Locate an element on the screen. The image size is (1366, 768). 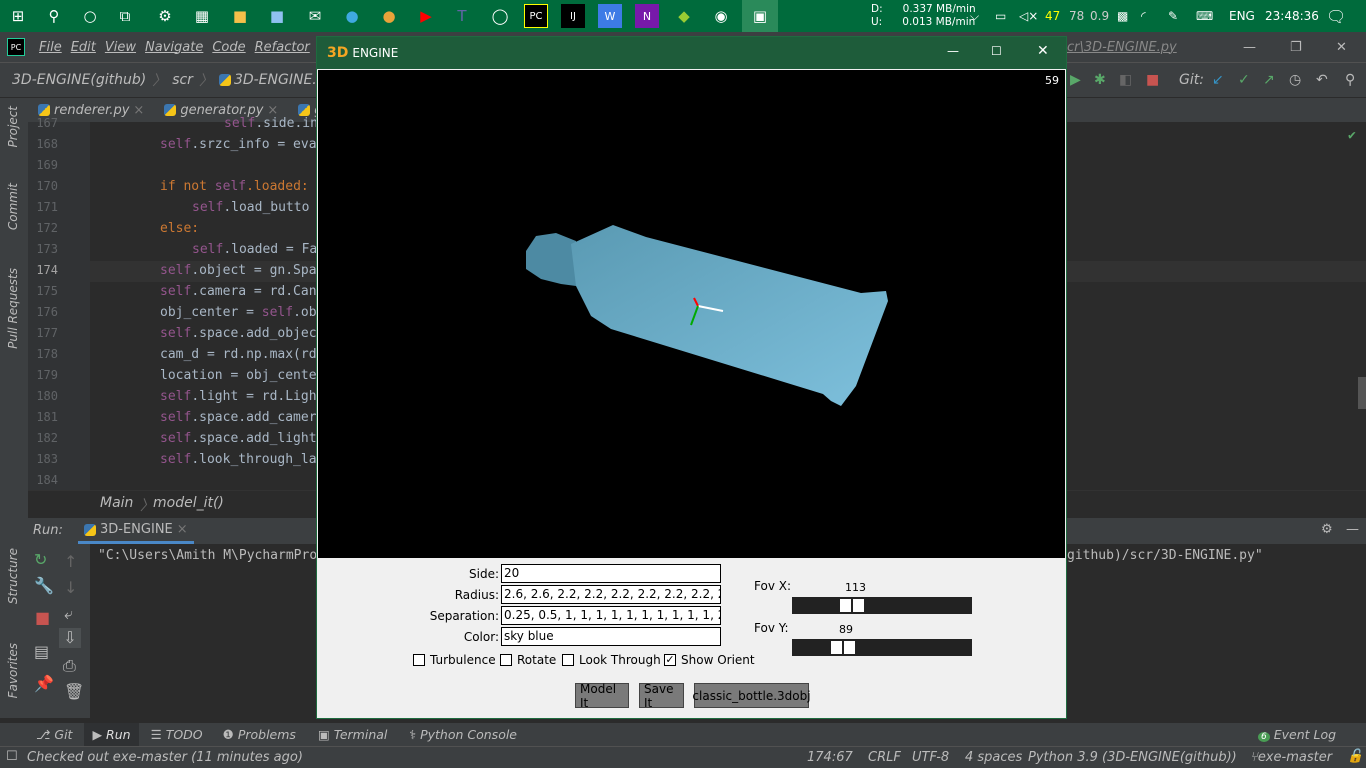
run-icon: ▶ is located at coordinates (1075, 80).